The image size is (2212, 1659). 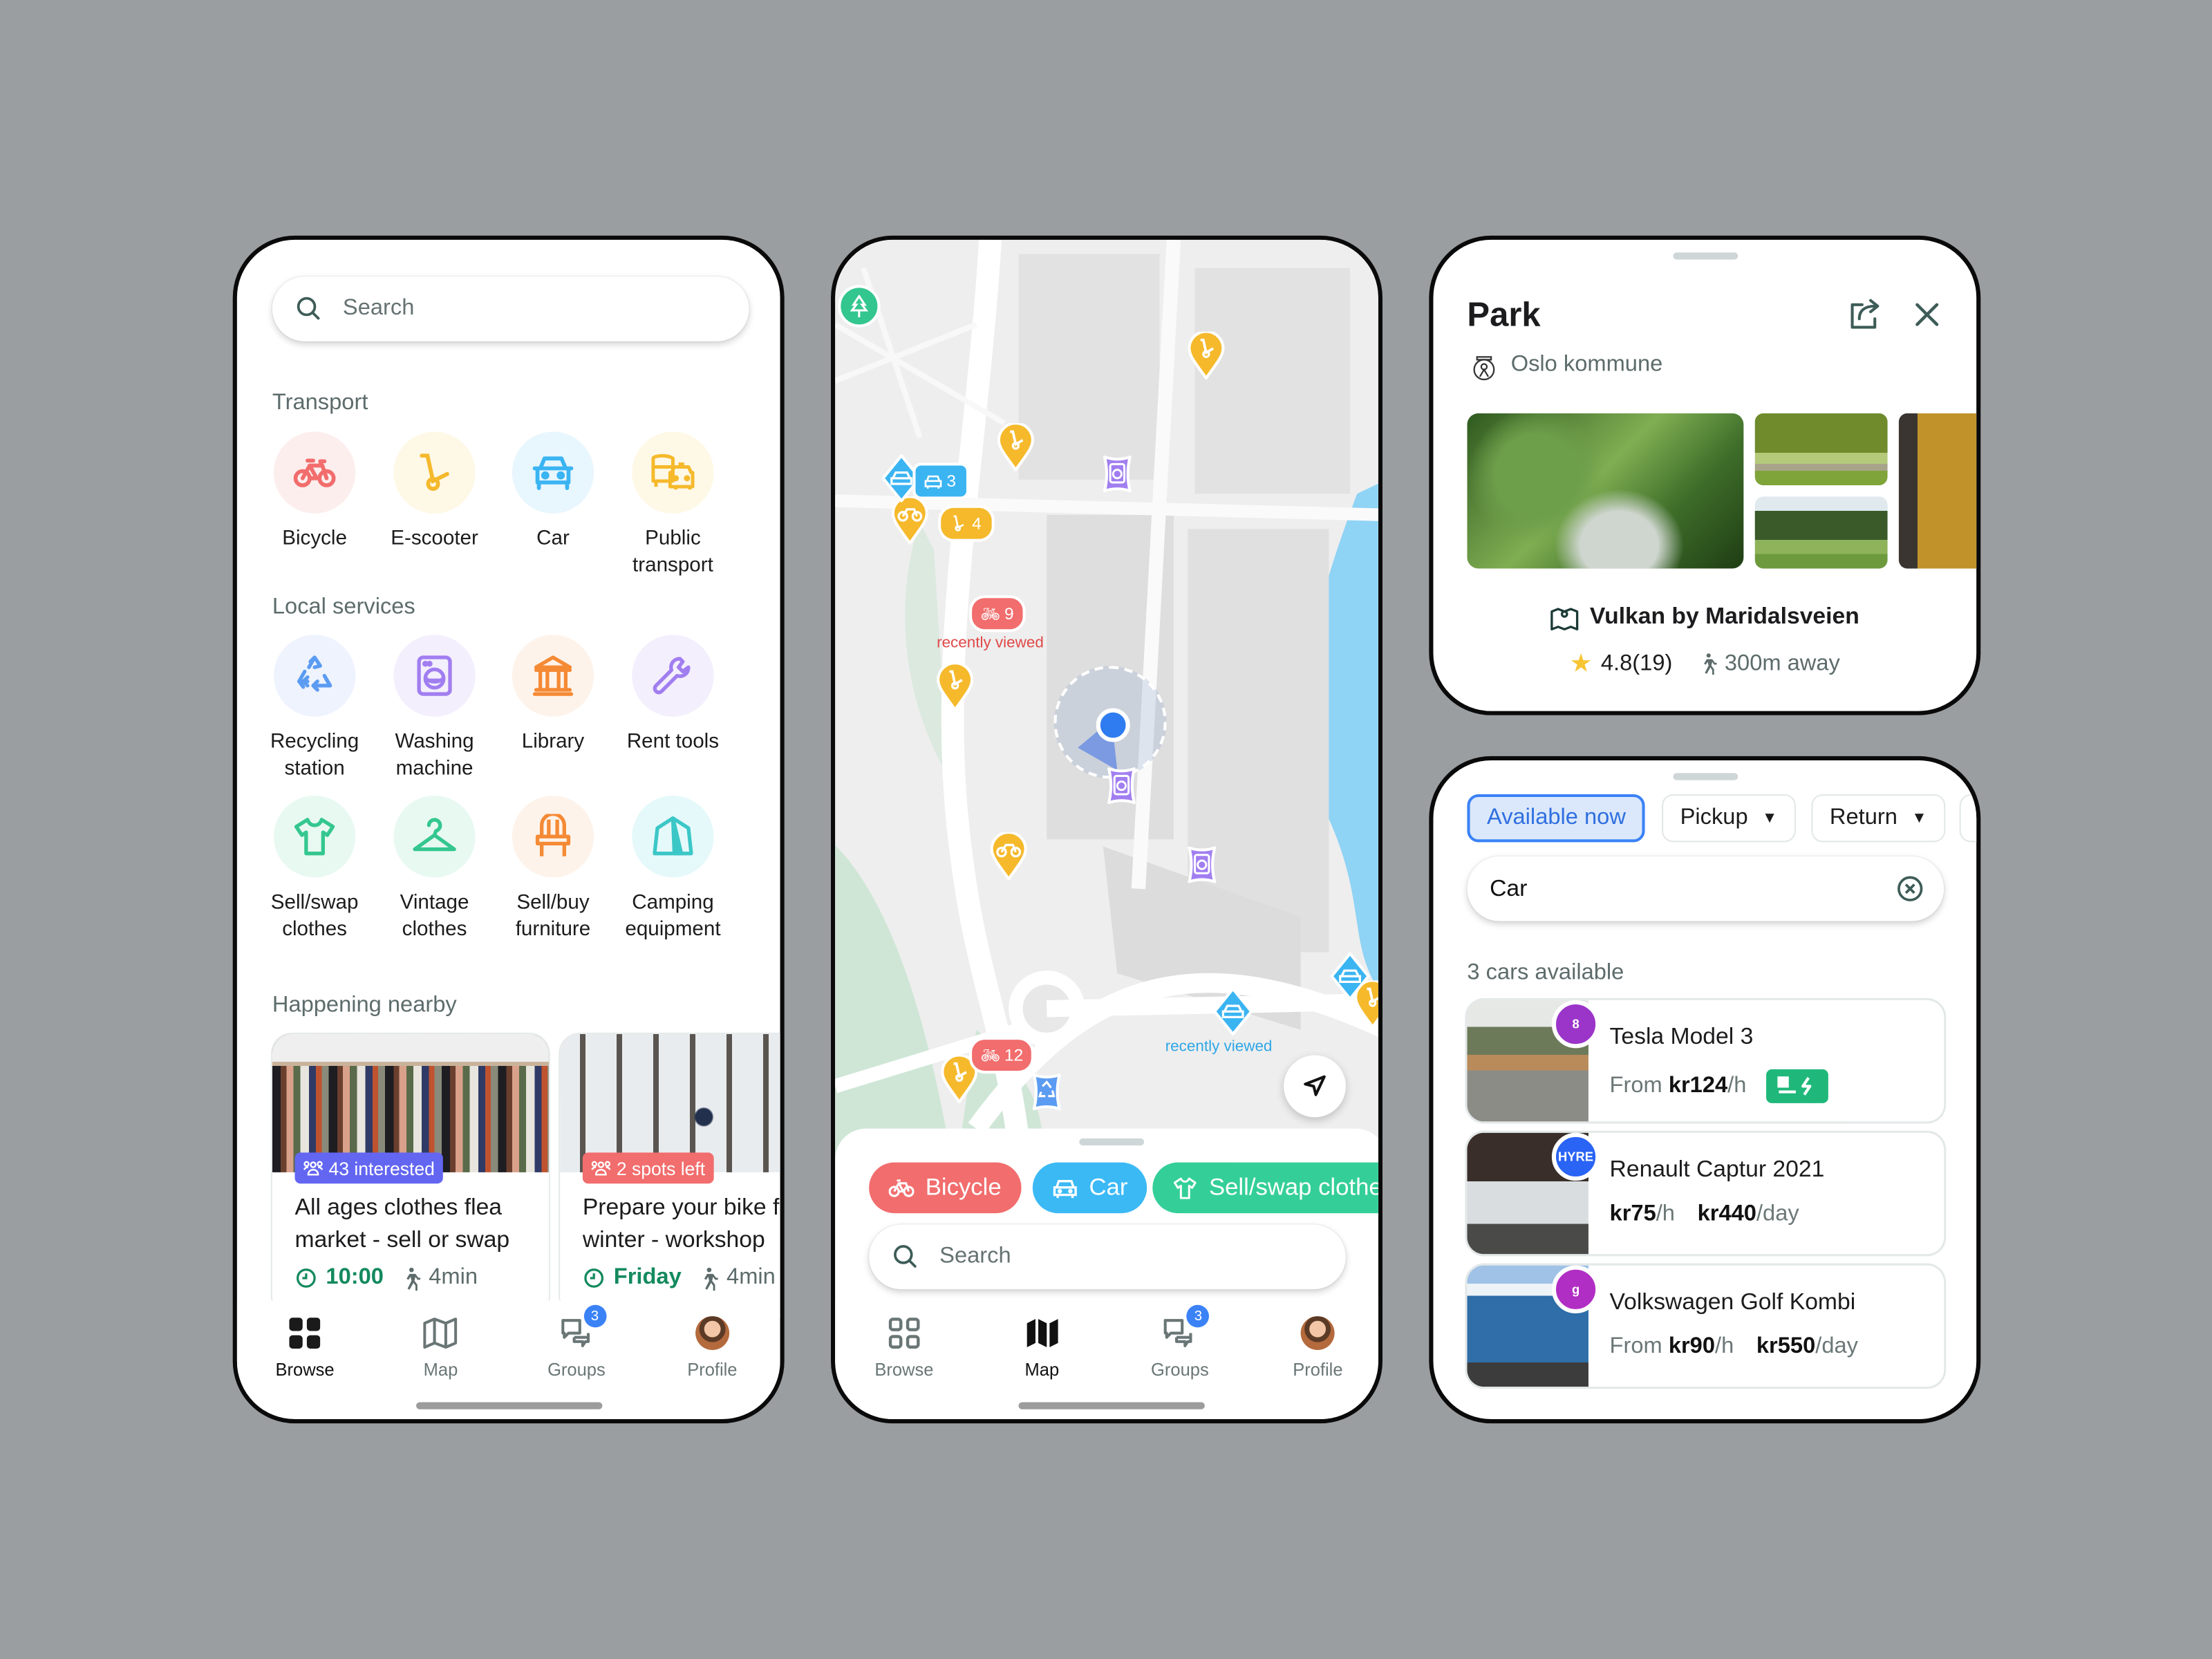 I want to click on category-public-transport: Public transport, so click(x=673, y=505).